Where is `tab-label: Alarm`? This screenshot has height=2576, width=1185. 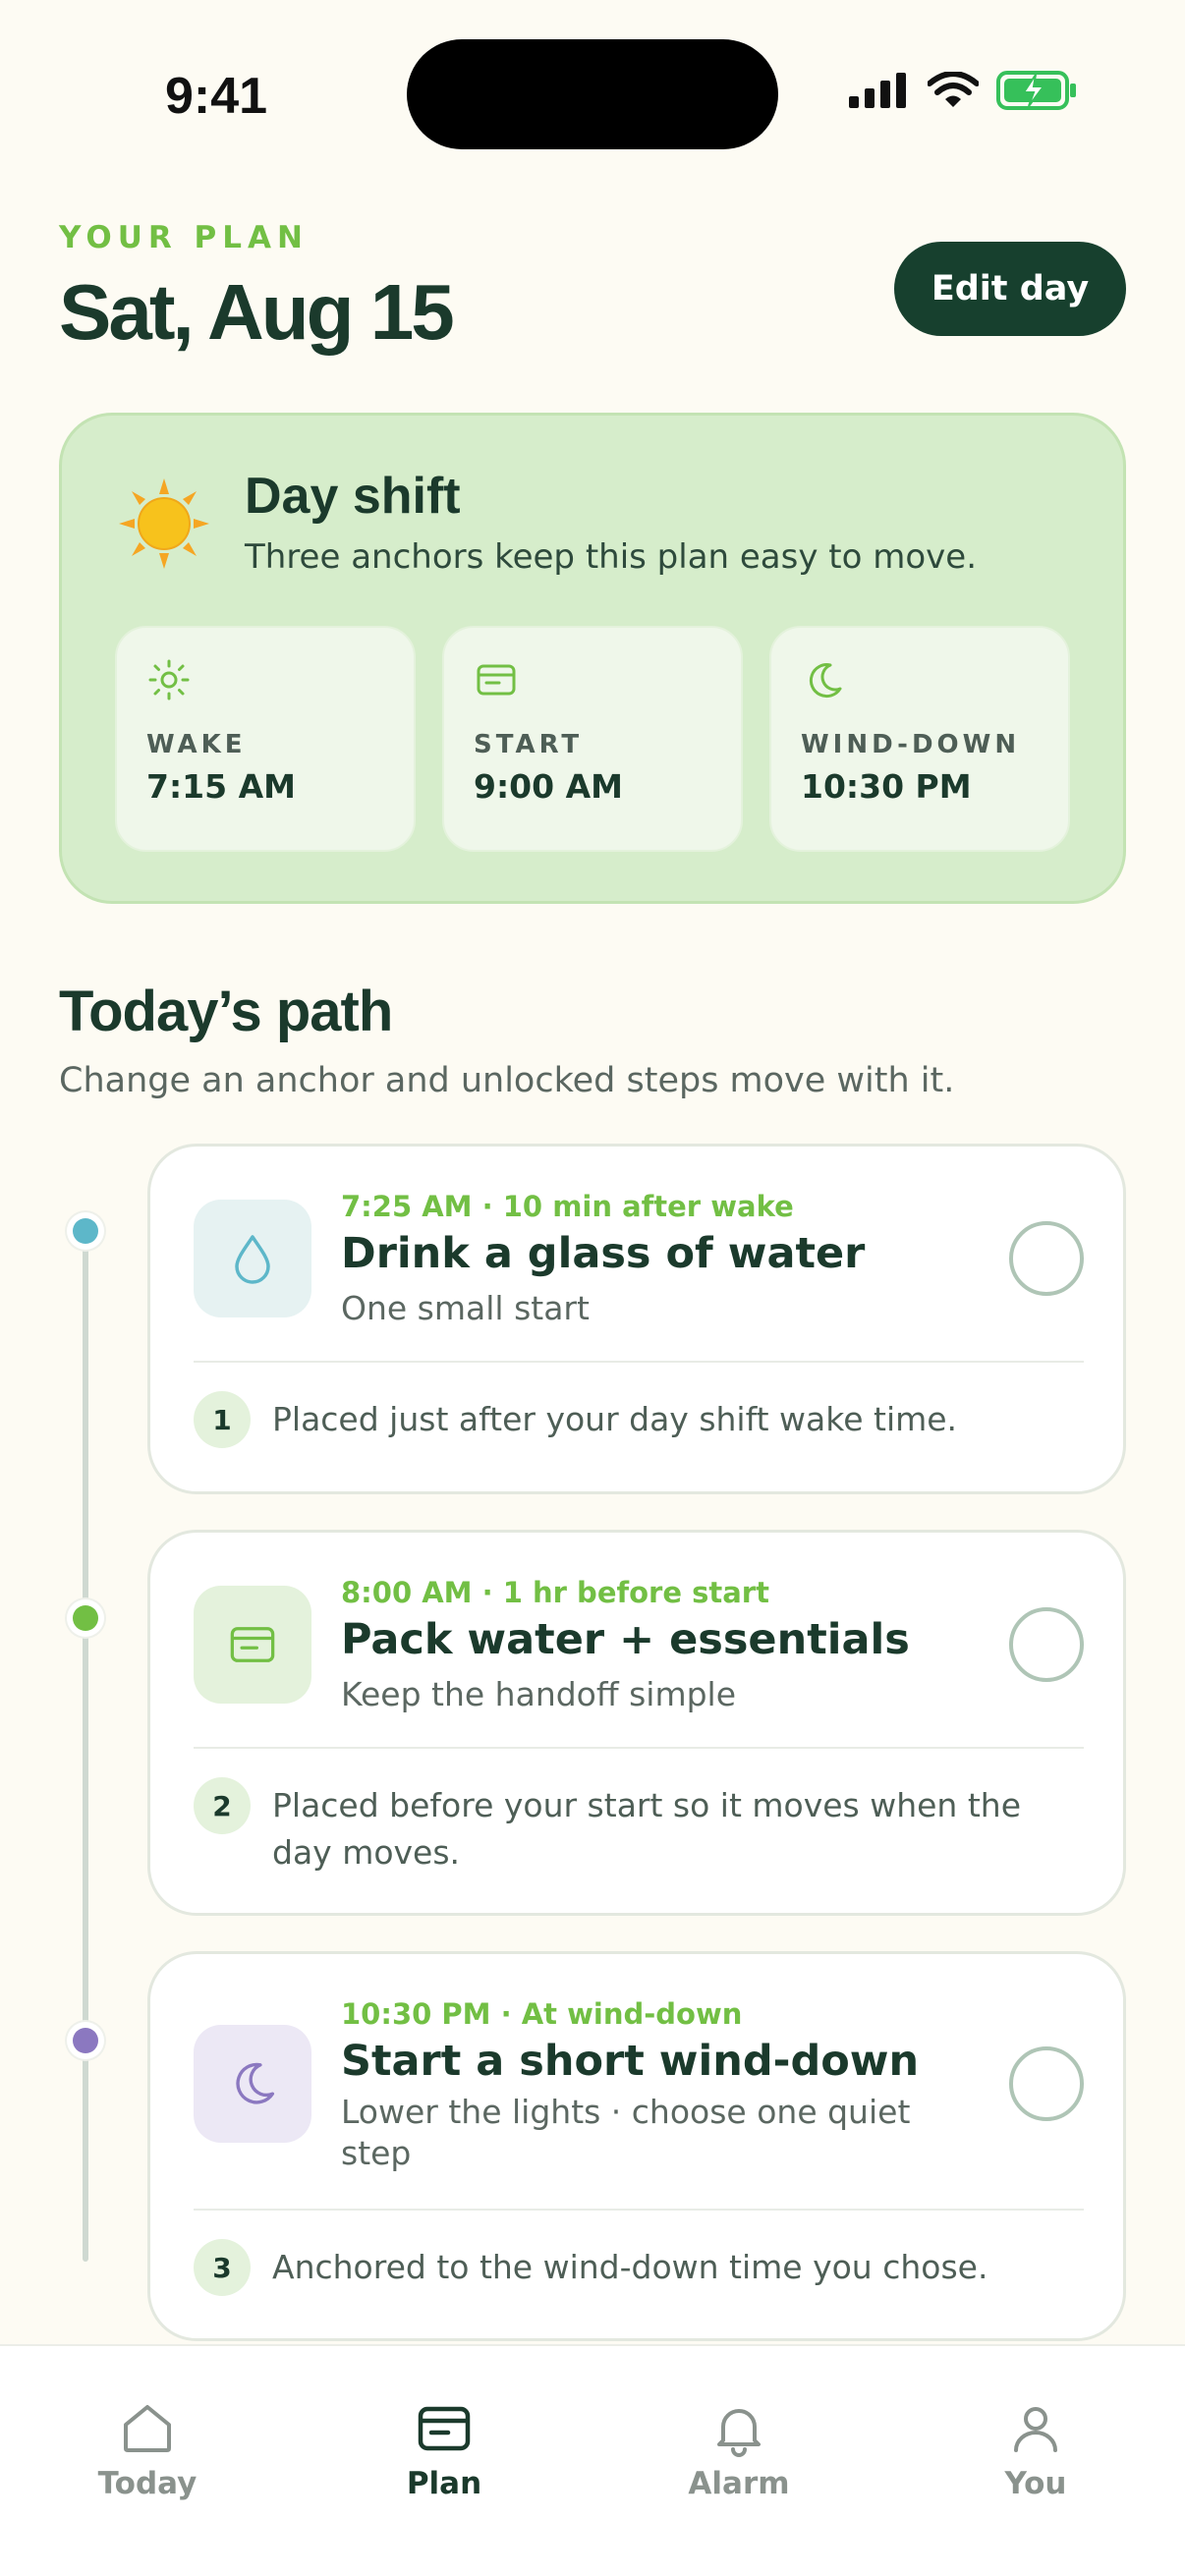
tab-label: Alarm is located at coordinates (739, 2483).